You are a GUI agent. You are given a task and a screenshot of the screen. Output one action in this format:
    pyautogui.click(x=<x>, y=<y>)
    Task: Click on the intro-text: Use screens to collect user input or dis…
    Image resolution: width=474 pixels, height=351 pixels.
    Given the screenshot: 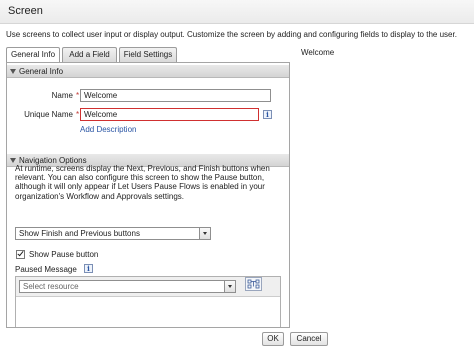 What is the action you would take?
    pyautogui.click(x=231, y=34)
    